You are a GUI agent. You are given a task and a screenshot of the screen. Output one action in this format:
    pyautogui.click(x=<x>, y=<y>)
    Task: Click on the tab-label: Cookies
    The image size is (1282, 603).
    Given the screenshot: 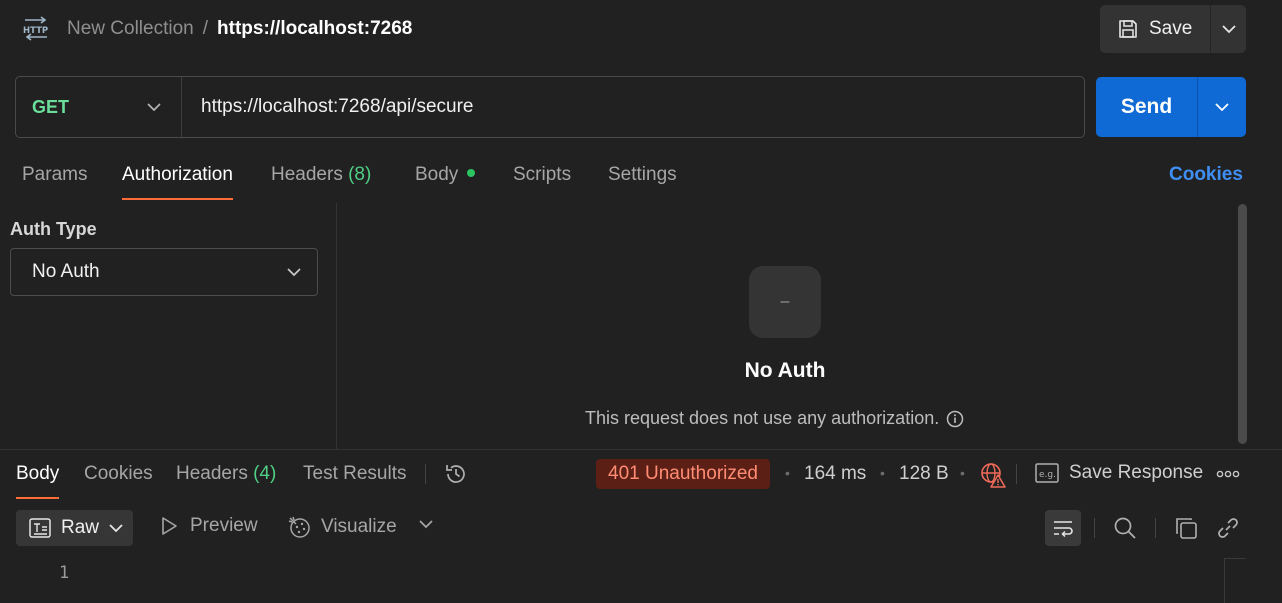 What is the action you would take?
    pyautogui.click(x=118, y=473)
    